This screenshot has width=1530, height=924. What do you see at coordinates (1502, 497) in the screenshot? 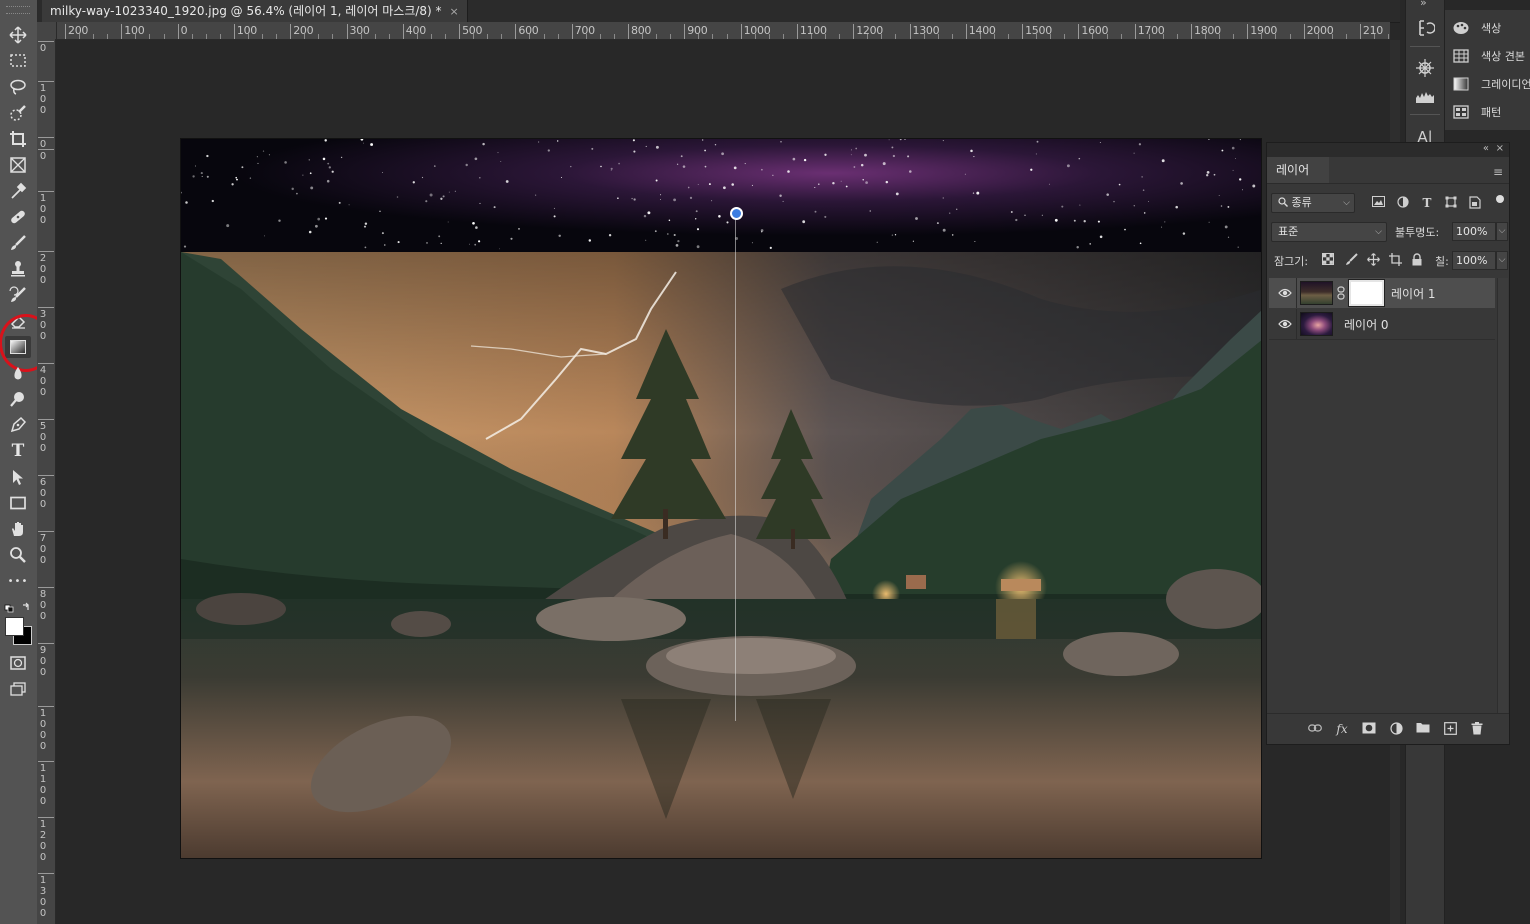
I see `layers-scrollbar` at bounding box center [1502, 497].